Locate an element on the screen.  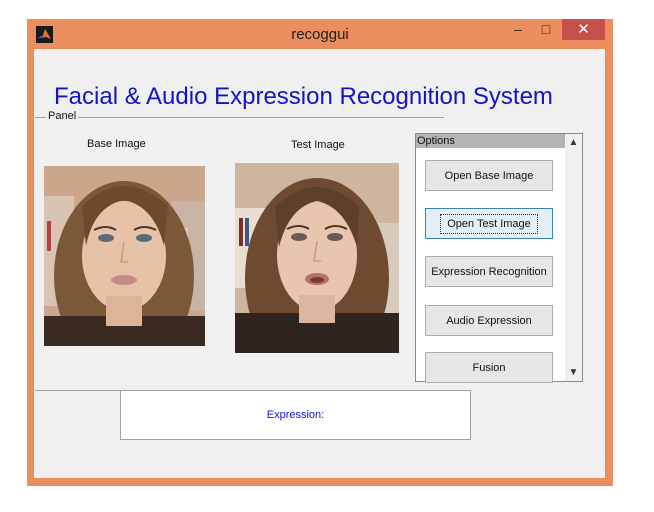
open-test-image-label: Open Test Image is located at coordinates (489, 223).